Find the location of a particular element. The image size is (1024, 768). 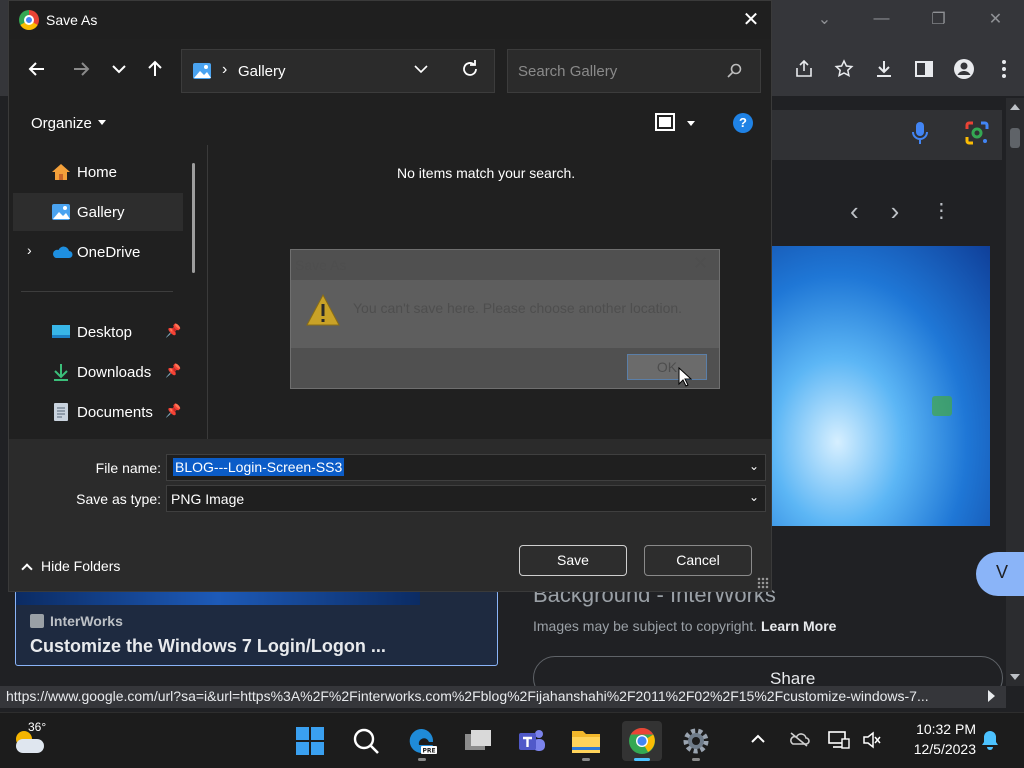

address-bar: › Gallery is located at coordinates (338, 71).